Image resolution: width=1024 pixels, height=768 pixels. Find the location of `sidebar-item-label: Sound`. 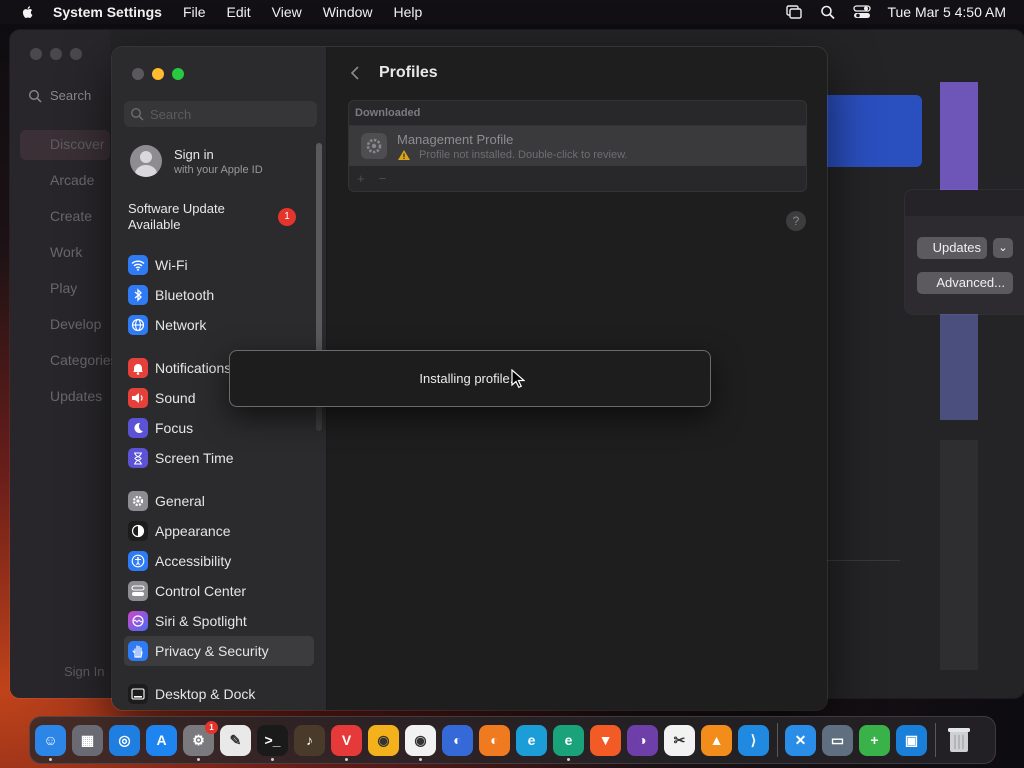

sidebar-item-label: Sound is located at coordinates (175, 398).